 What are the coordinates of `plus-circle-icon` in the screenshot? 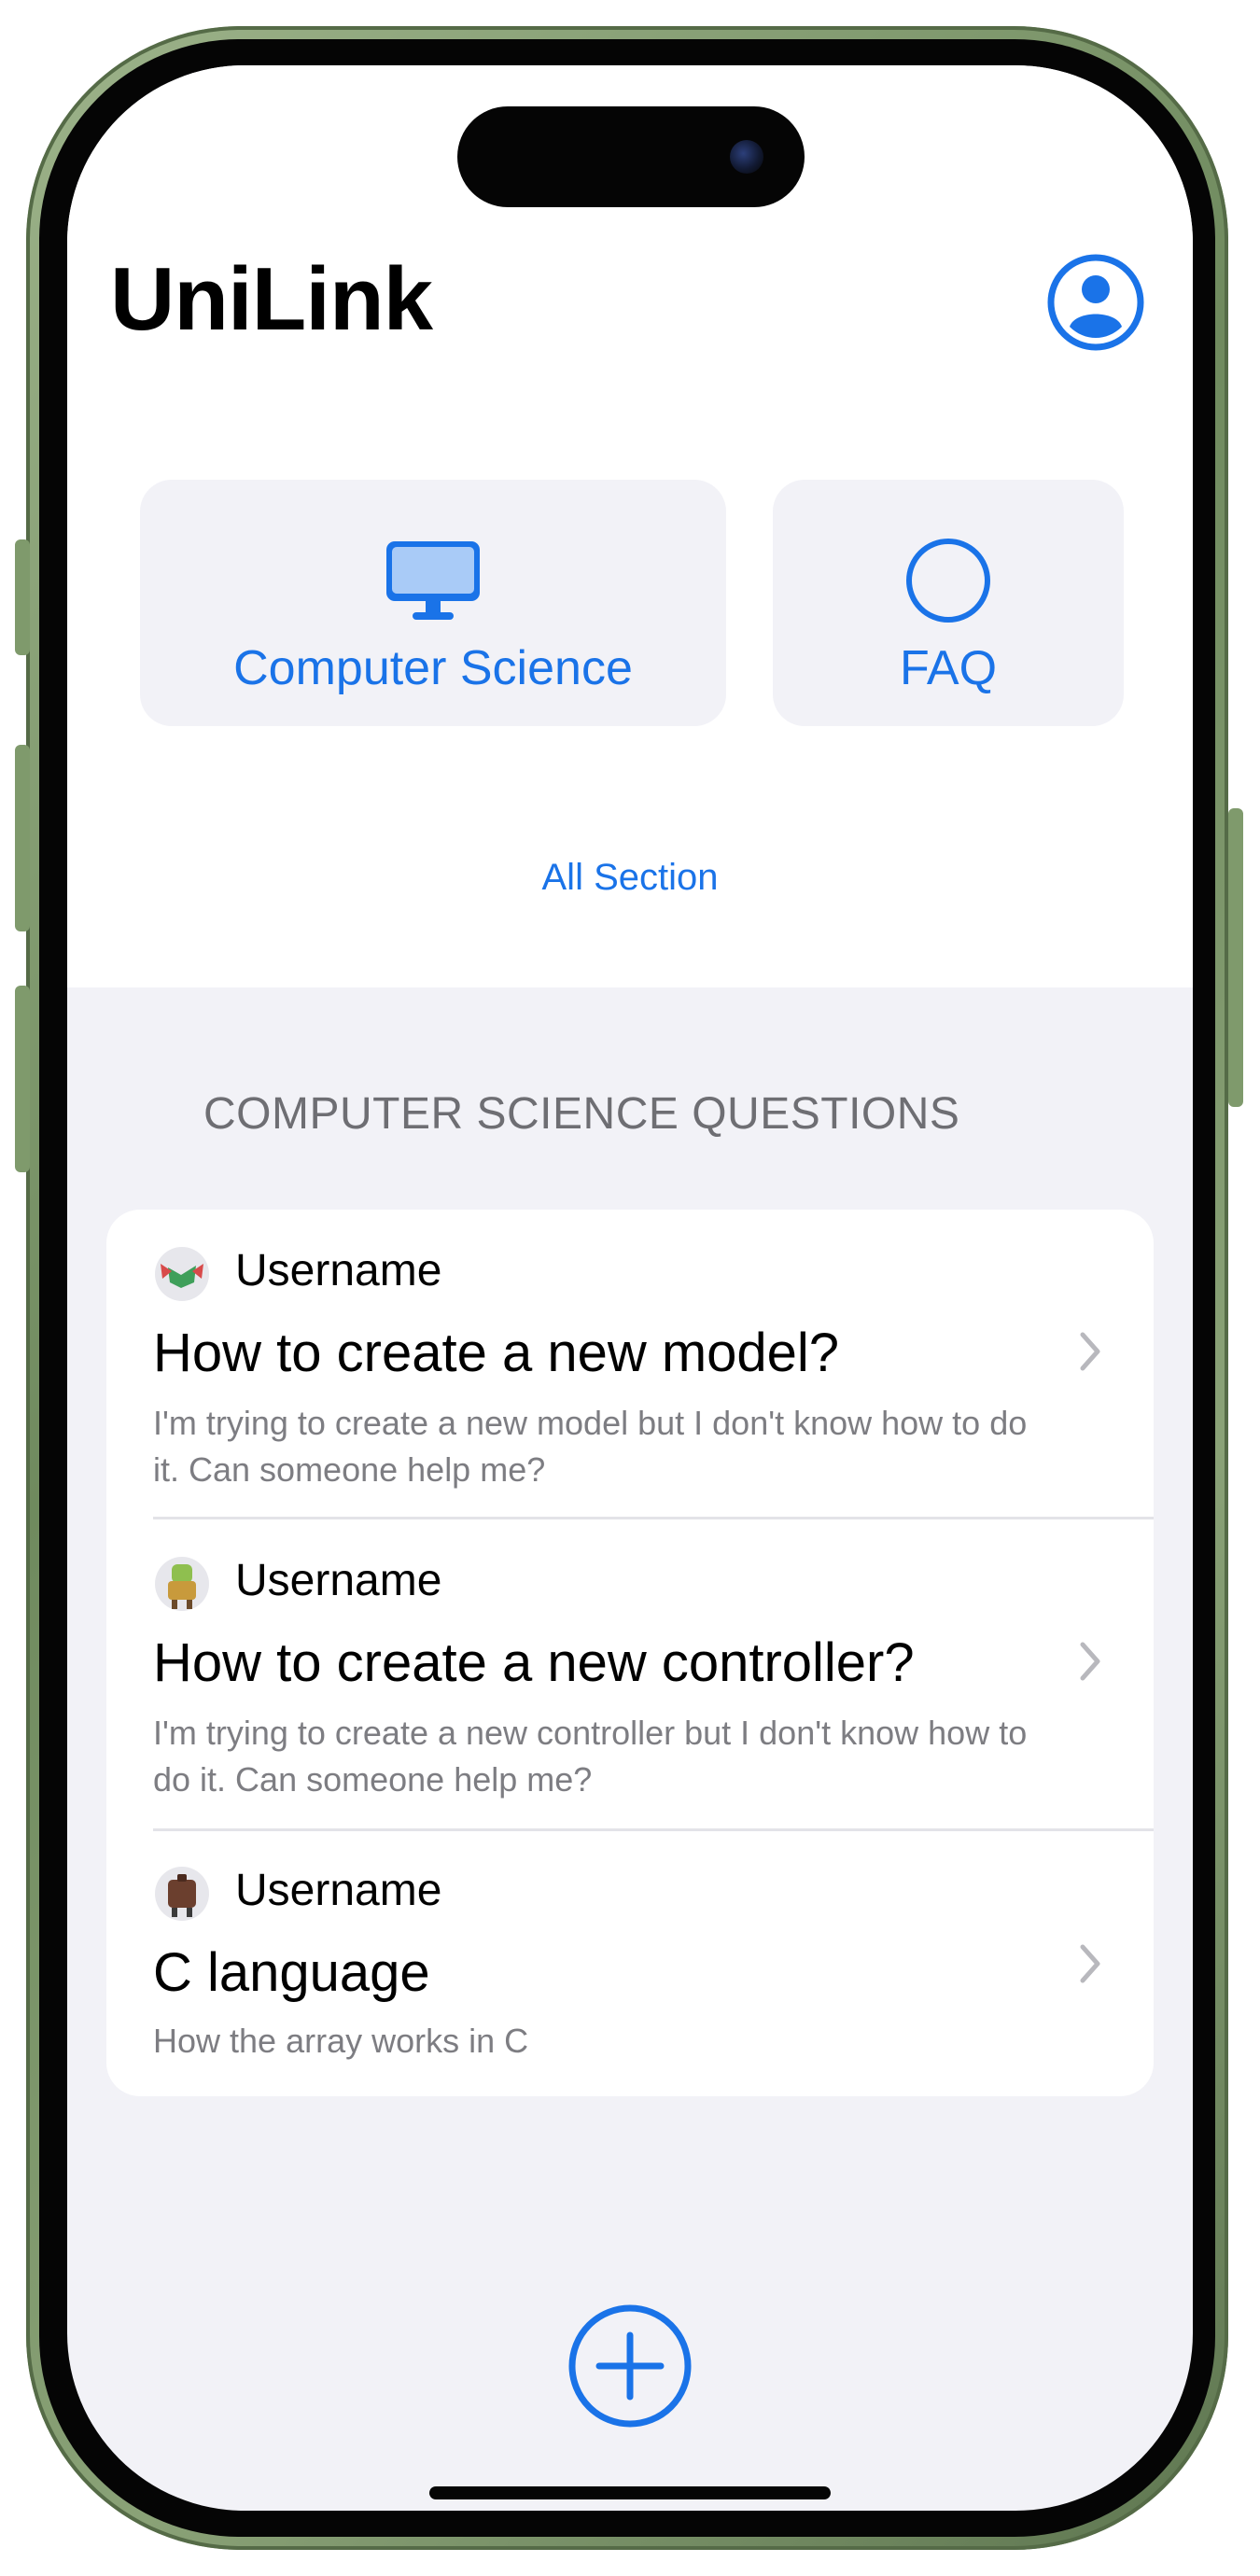 It's located at (630, 2366).